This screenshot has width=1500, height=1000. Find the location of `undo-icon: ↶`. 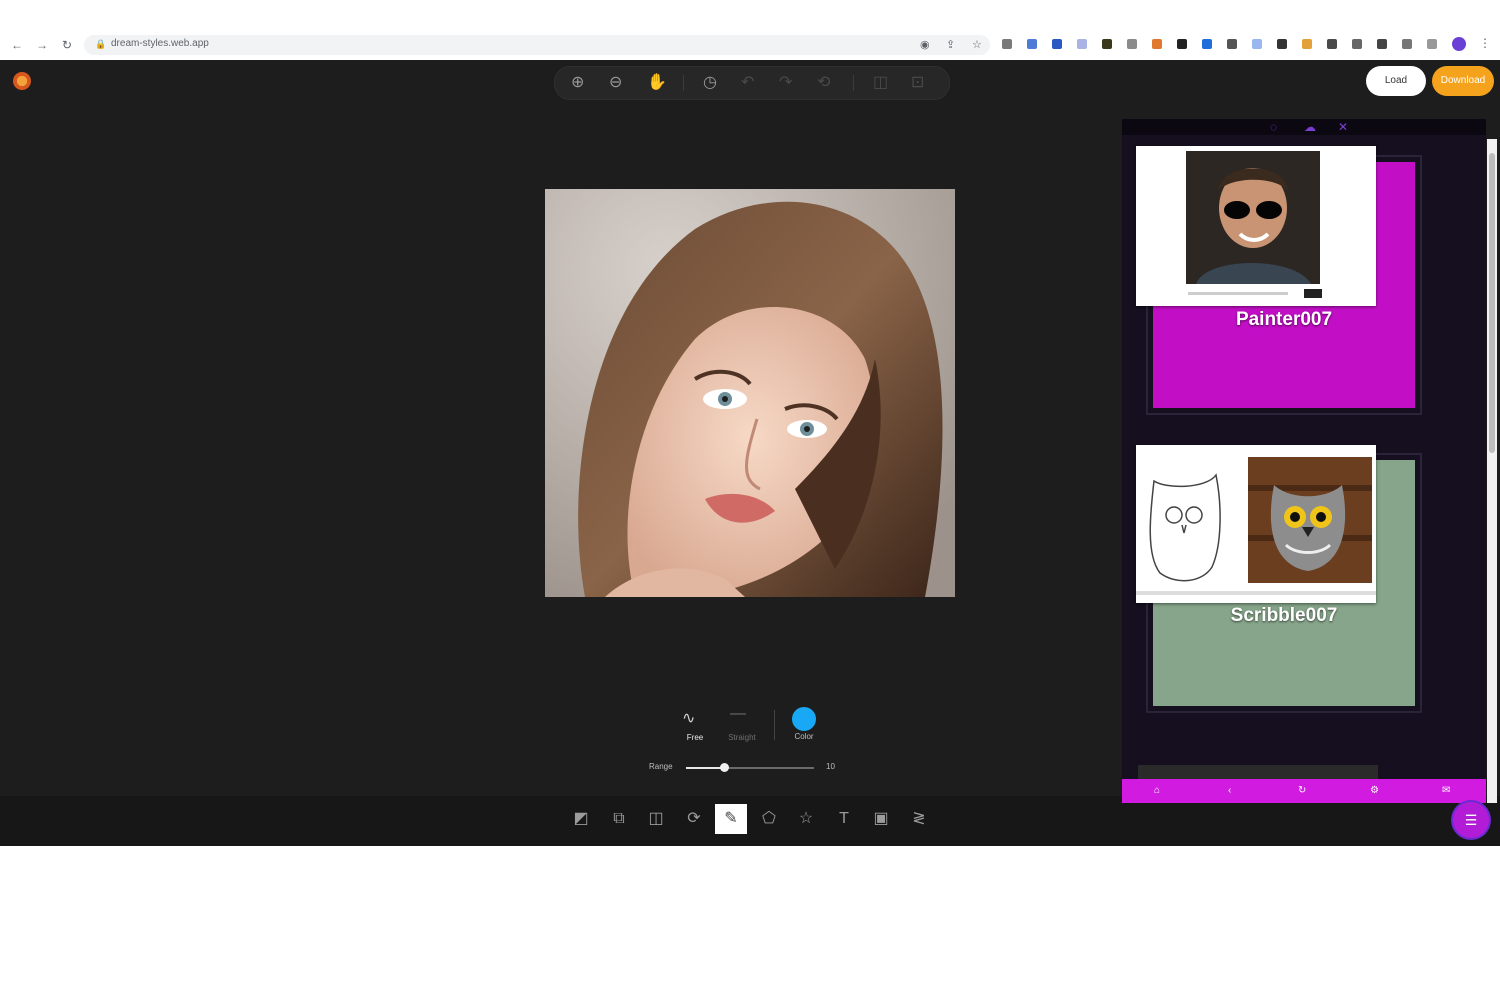

undo-icon: ↶ is located at coordinates (747, 83).